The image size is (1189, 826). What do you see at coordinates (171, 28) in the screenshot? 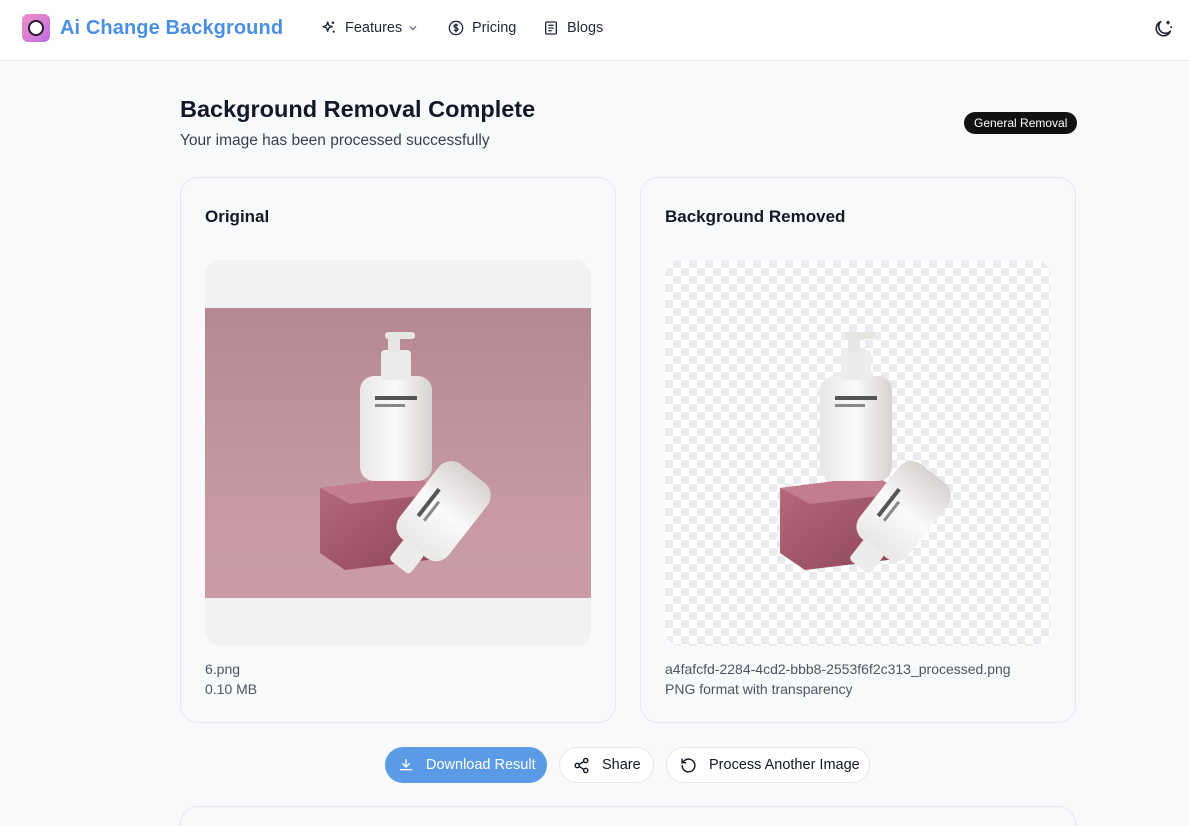
I see `brand-name: Ai Change Background` at bounding box center [171, 28].